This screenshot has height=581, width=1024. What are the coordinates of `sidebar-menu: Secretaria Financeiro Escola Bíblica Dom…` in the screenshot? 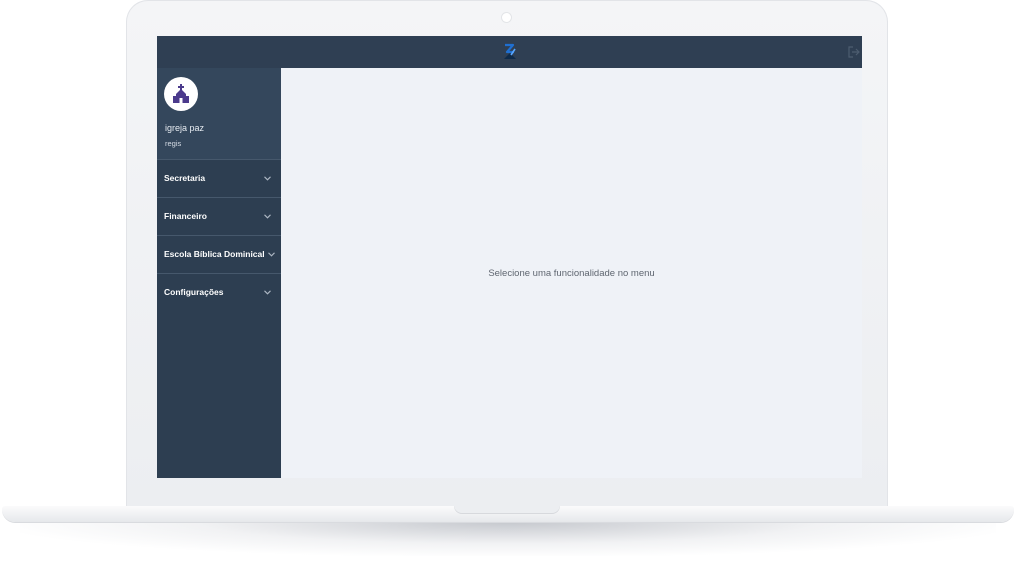 It's located at (219, 235).